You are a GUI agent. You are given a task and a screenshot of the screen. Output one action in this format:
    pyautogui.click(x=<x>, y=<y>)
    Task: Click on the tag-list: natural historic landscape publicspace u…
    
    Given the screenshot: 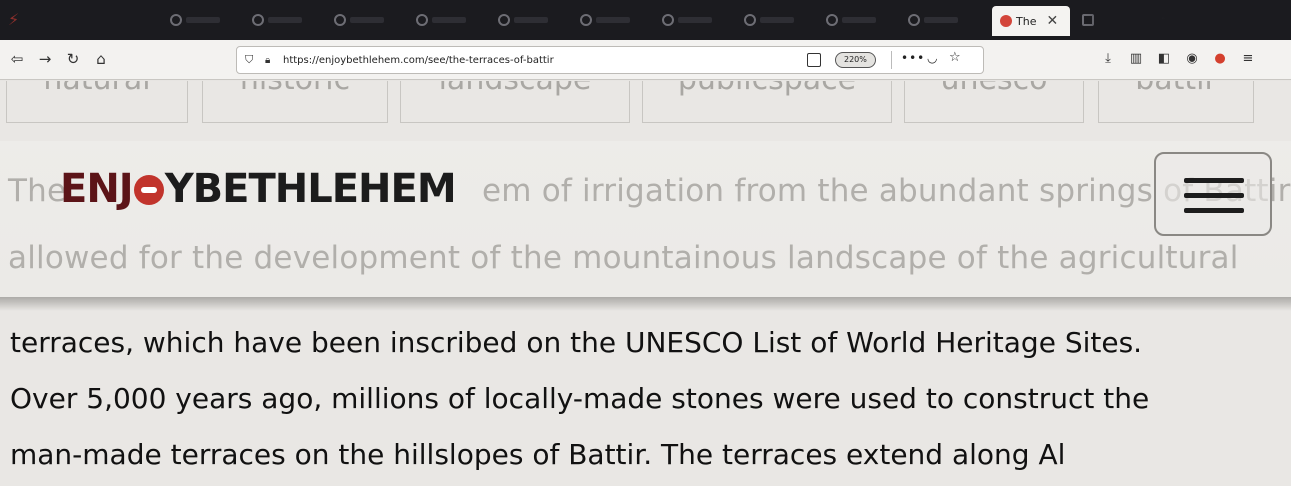 What is the action you would take?
    pyautogui.click(x=645, y=103)
    